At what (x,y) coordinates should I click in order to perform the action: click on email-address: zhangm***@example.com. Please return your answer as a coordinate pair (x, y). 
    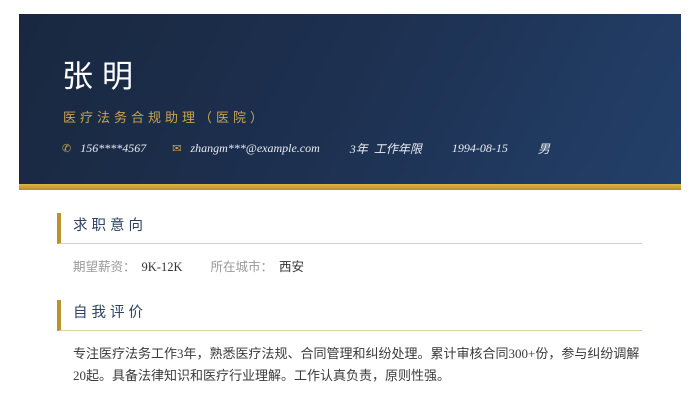
    Looking at the image, I should click on (255, 148).